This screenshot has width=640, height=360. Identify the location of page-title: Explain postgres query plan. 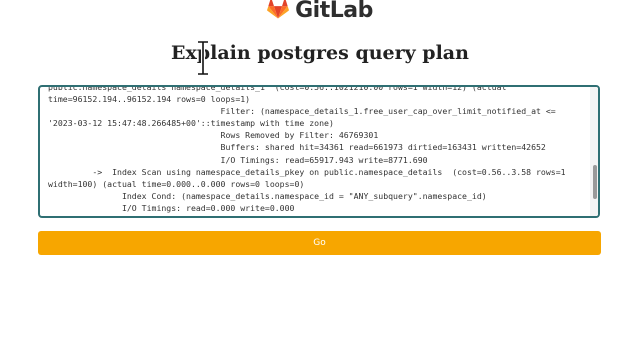
(320, 53).